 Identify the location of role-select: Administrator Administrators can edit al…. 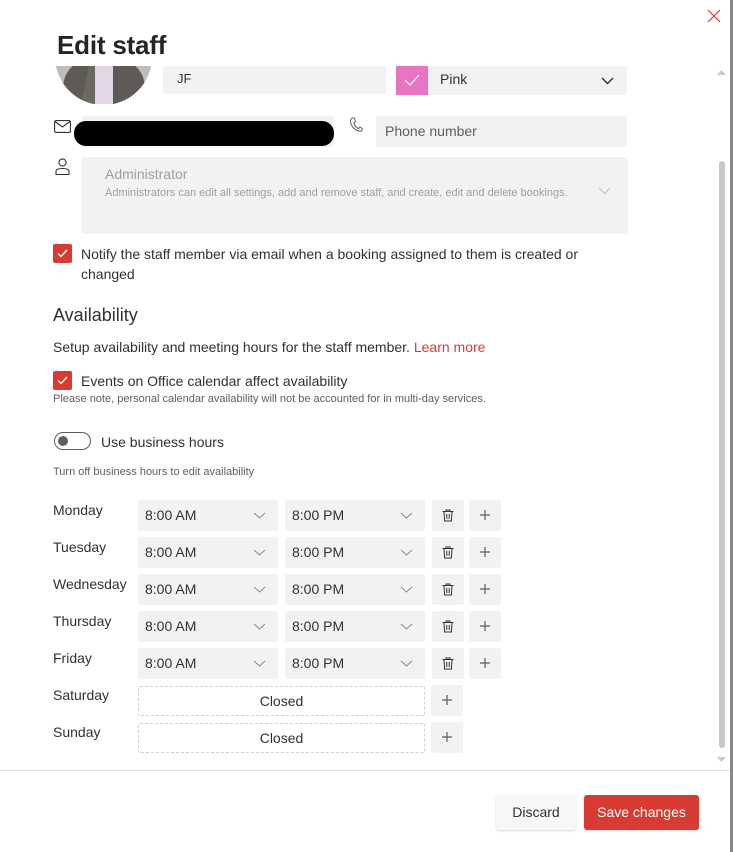
(354, 194).